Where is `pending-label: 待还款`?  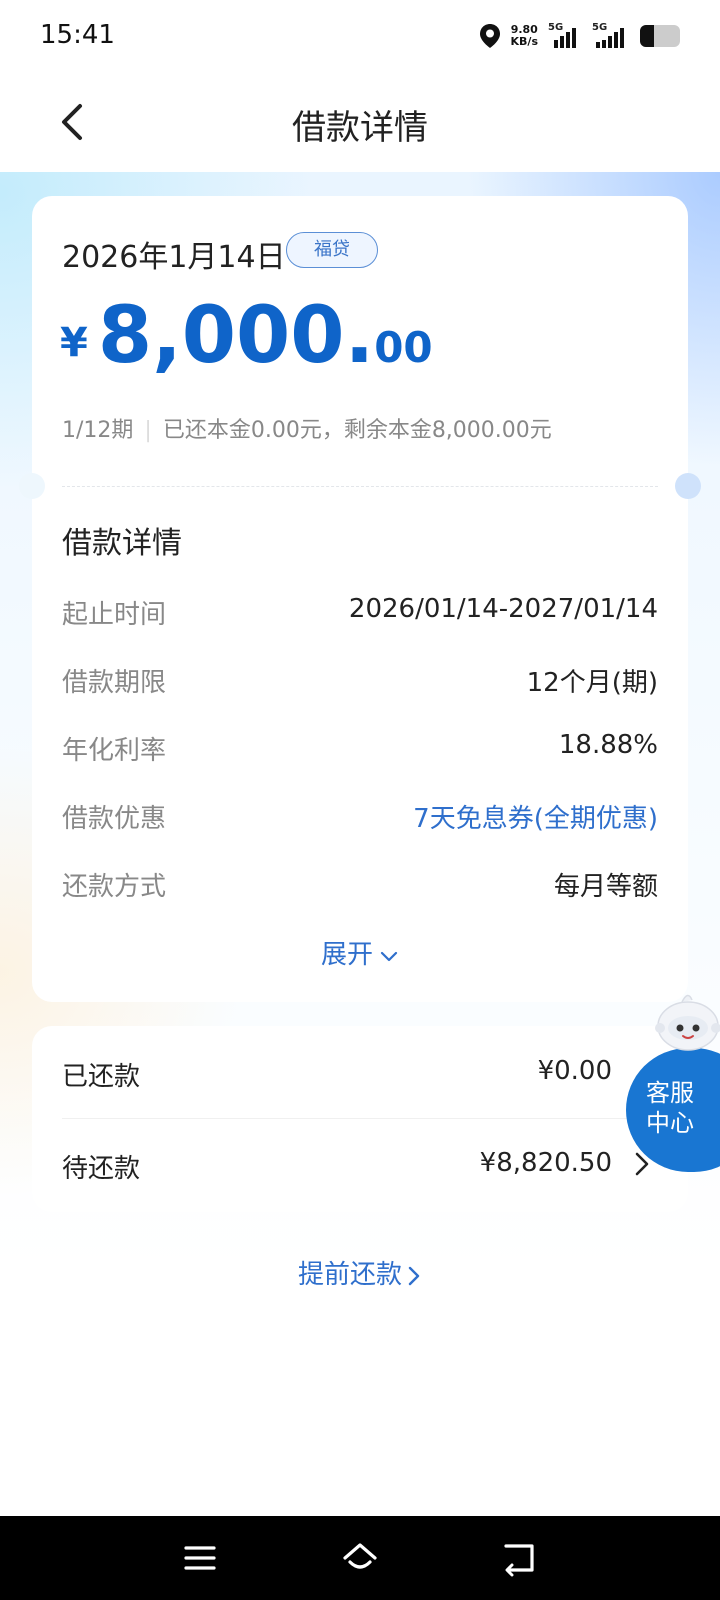 pending-label: 待还款 is located at coordinates (101, 1169).